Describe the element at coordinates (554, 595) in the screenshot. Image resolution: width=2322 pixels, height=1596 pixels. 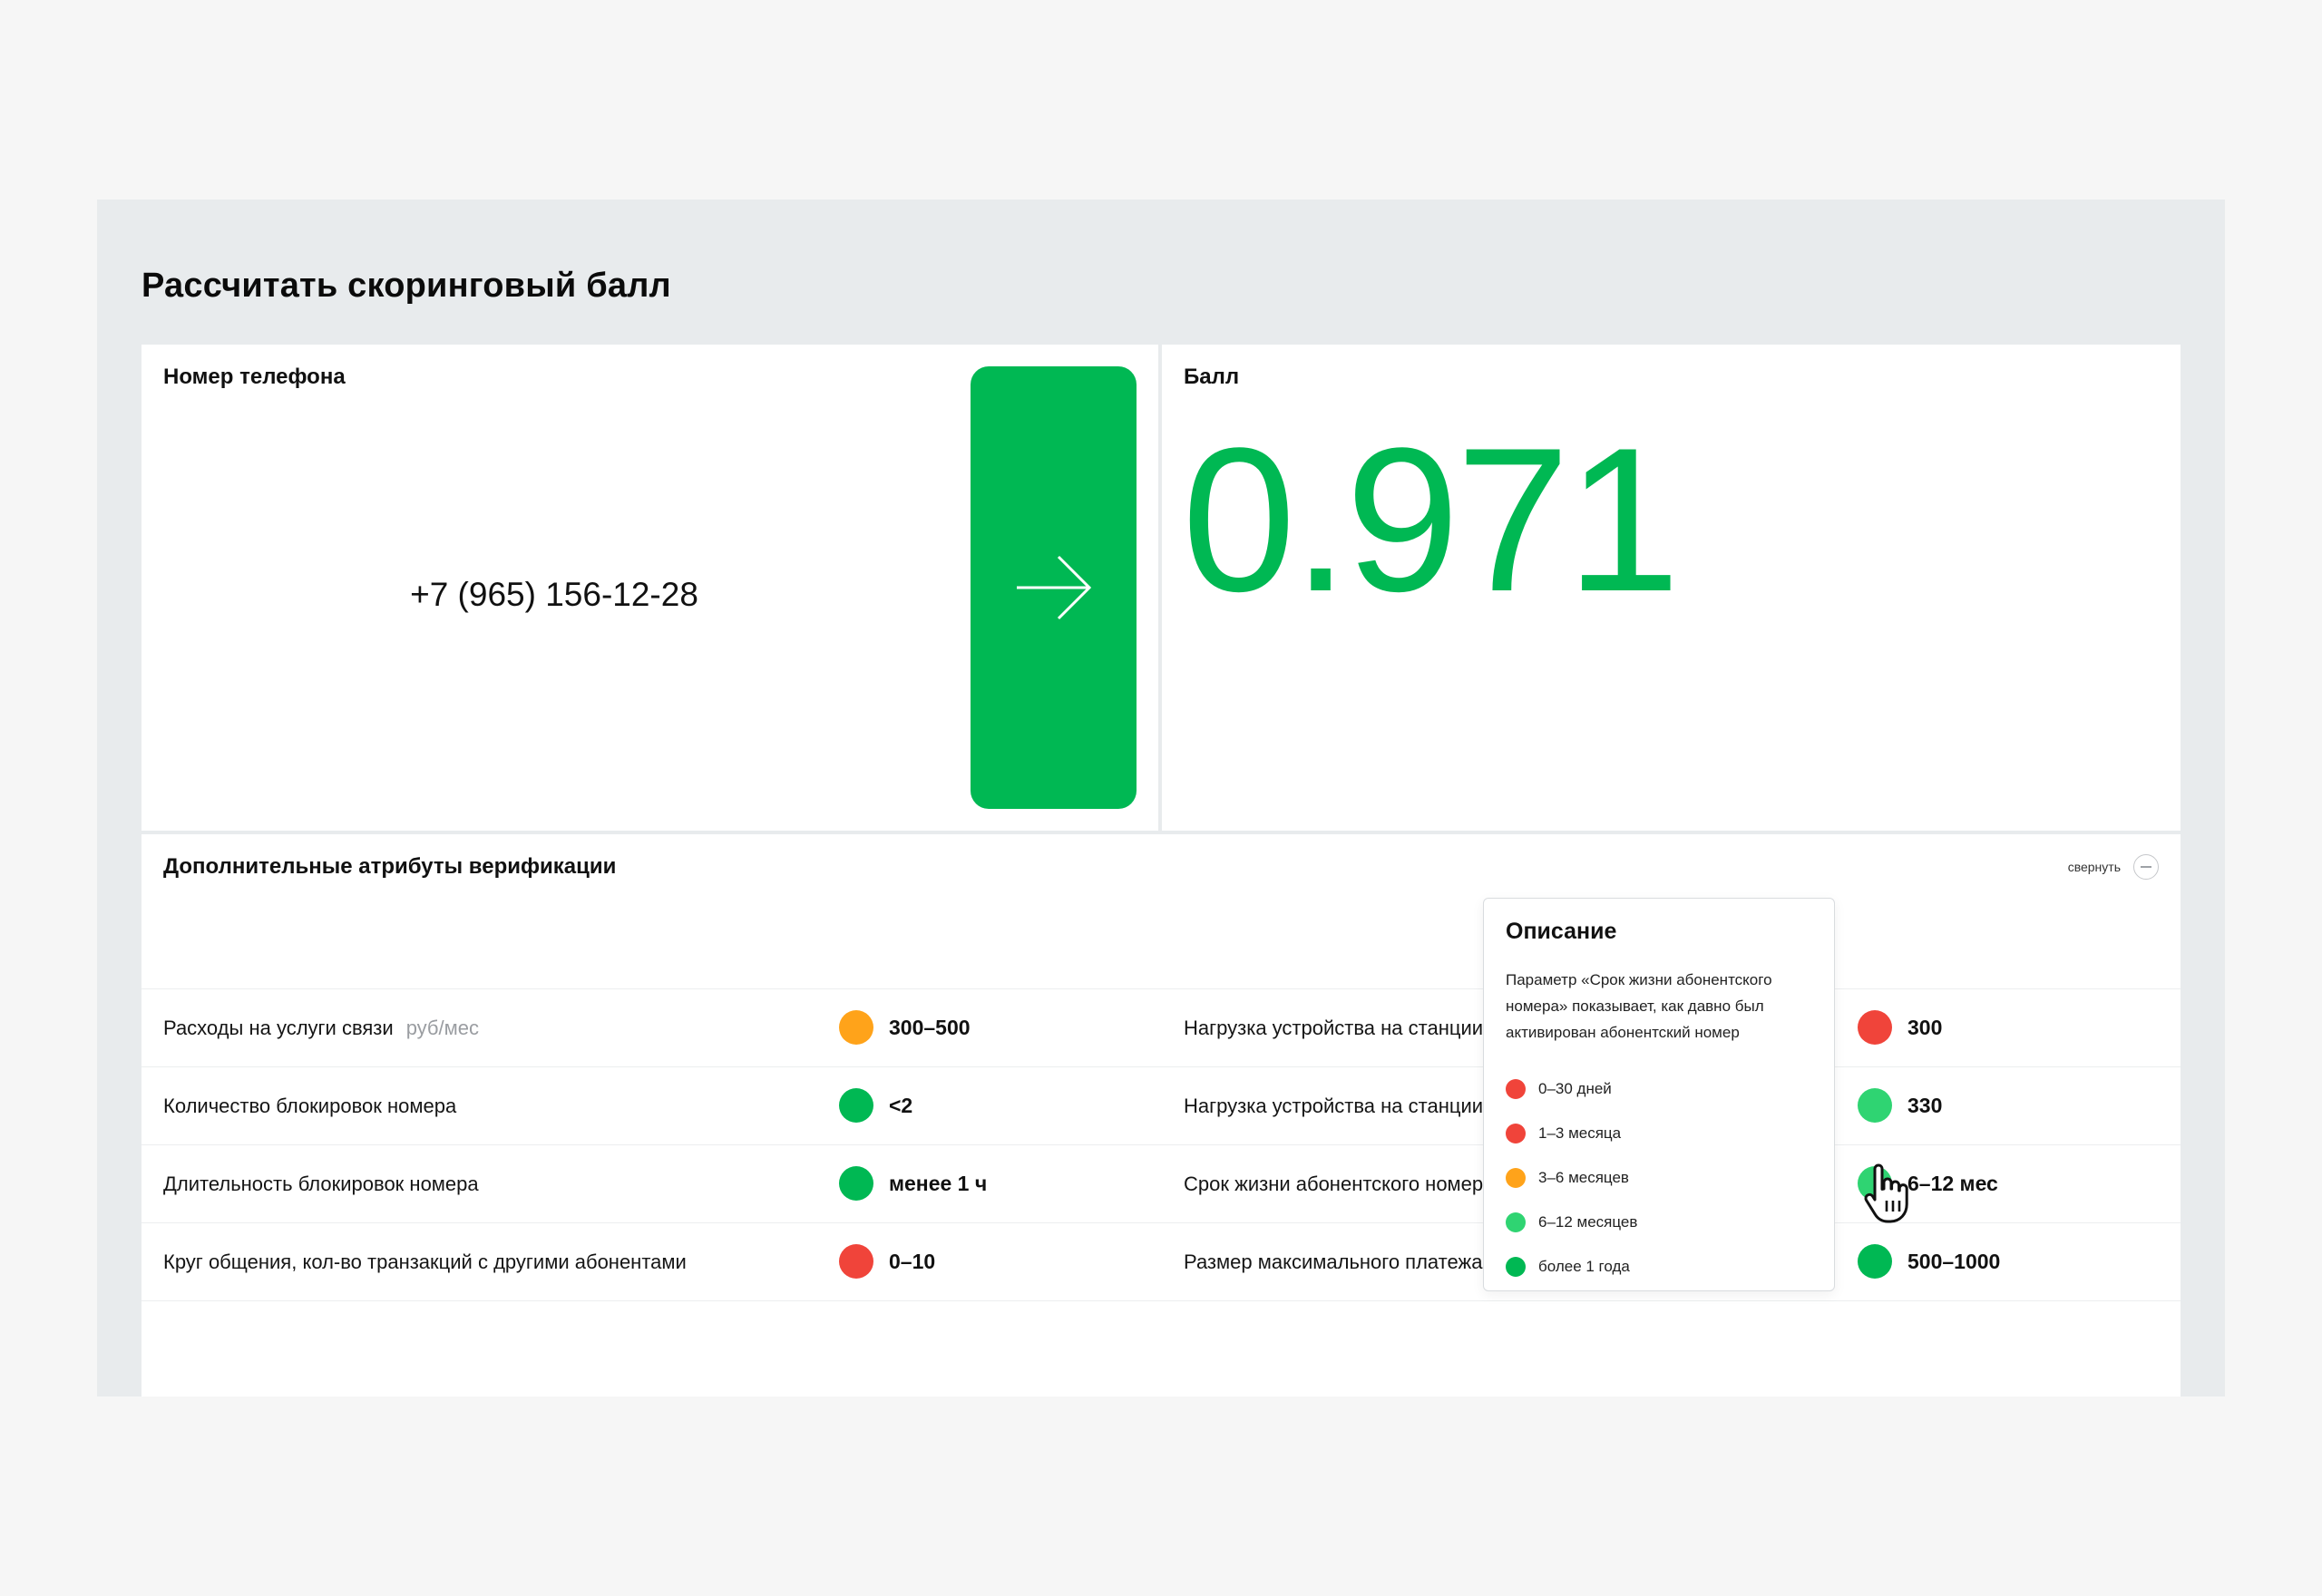
I see `phone-number-input: +7 (965) 156-12-28` at that location.